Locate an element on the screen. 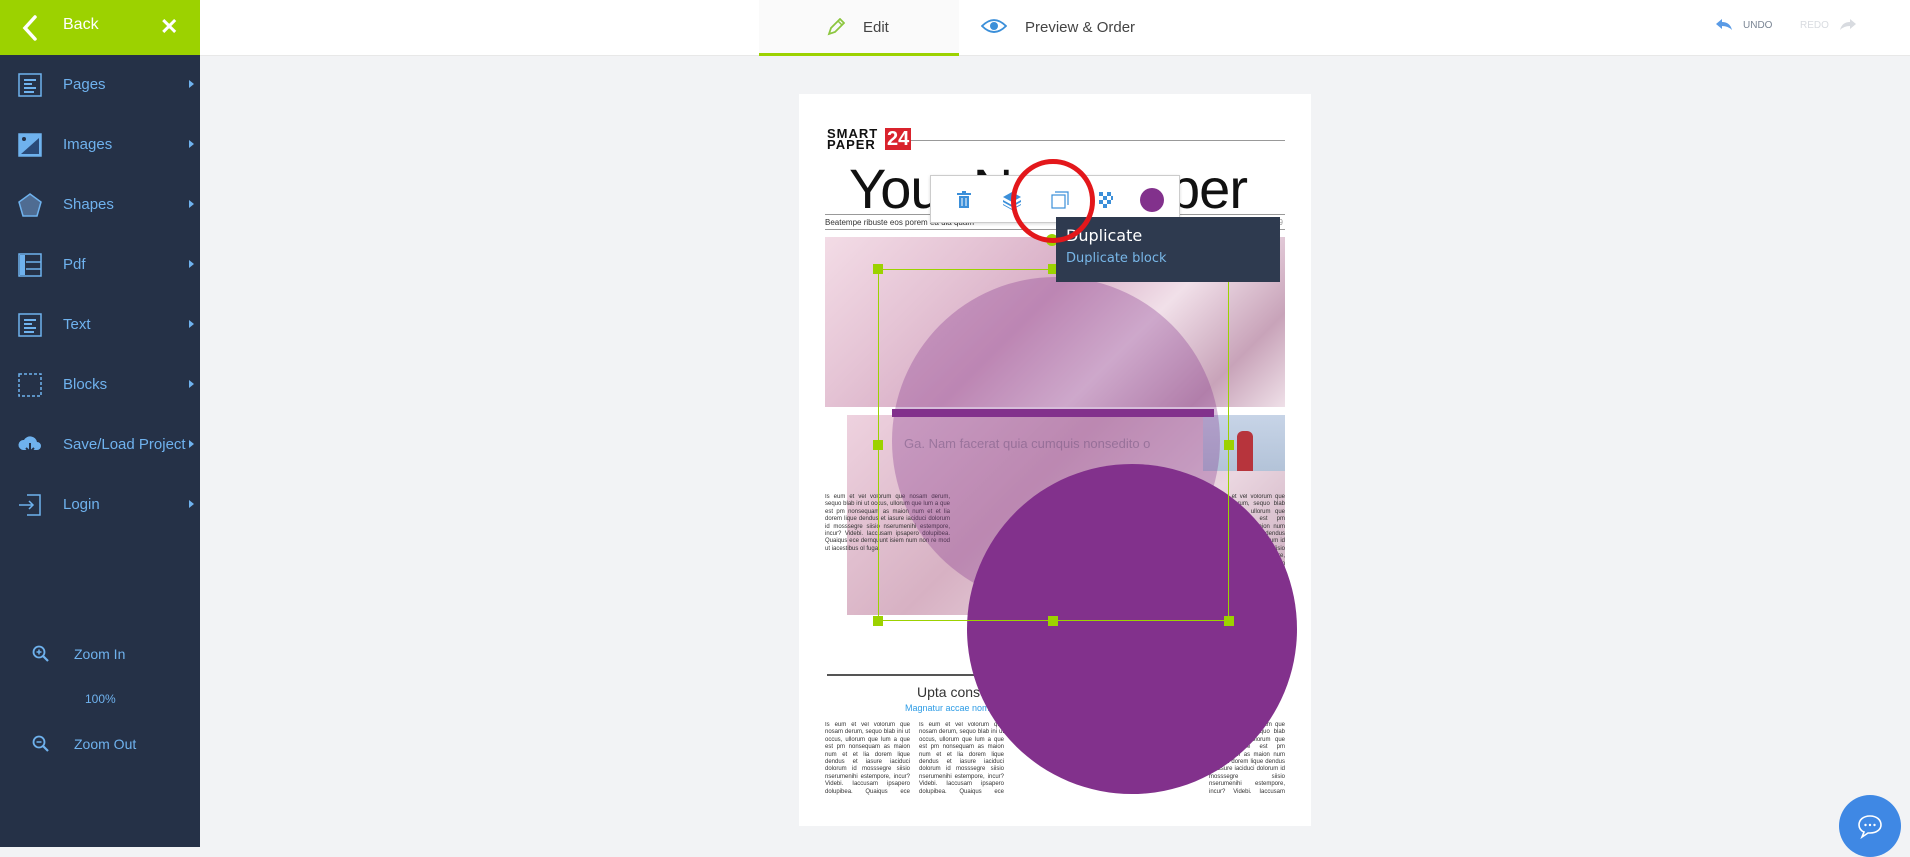 This screenshot has width=1910, height=857. redo-button: REDO is located at coordinates (1828, 25).